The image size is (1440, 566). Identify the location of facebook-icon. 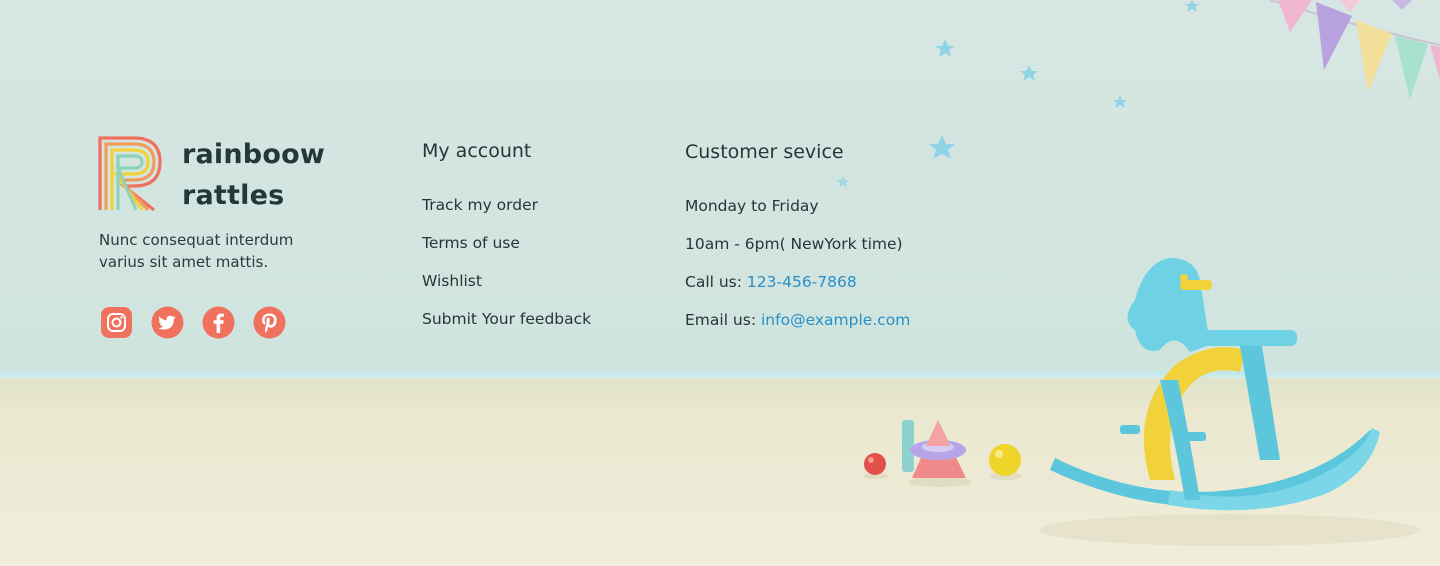
(218, 322).